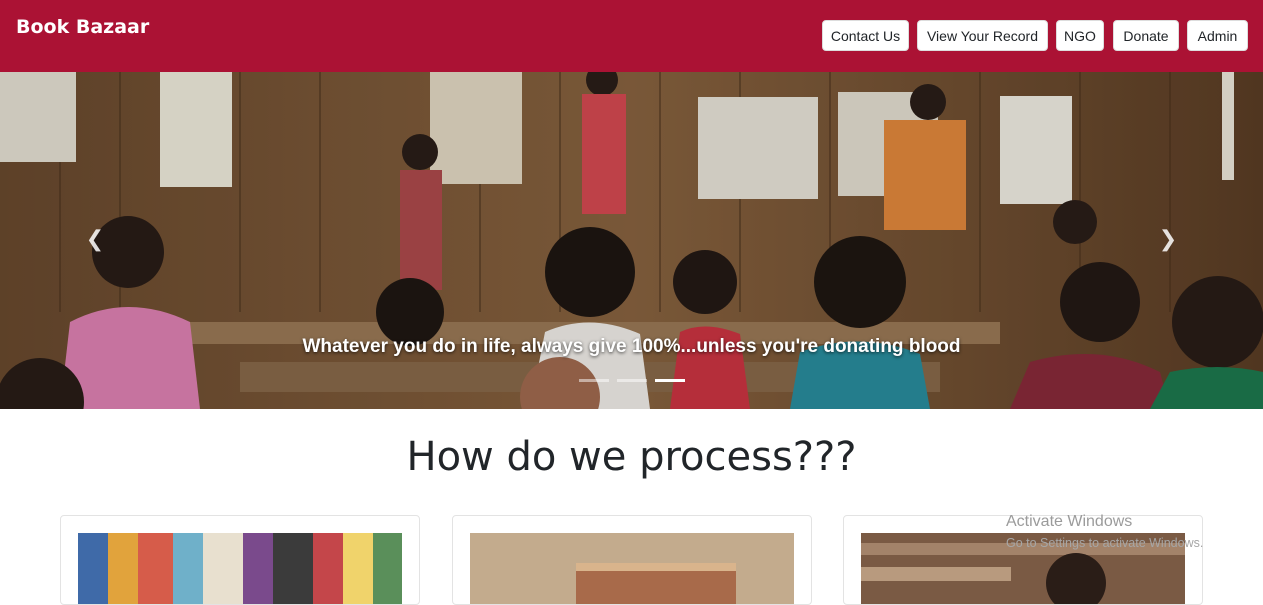 This screenshot has width=1263, height=605. What do you see at coordinates (1105, 543) in the screenshot?
I see `activate-windows-subtitle: Go to Settings to activate Windows.` at bounding box center [1105, 543].